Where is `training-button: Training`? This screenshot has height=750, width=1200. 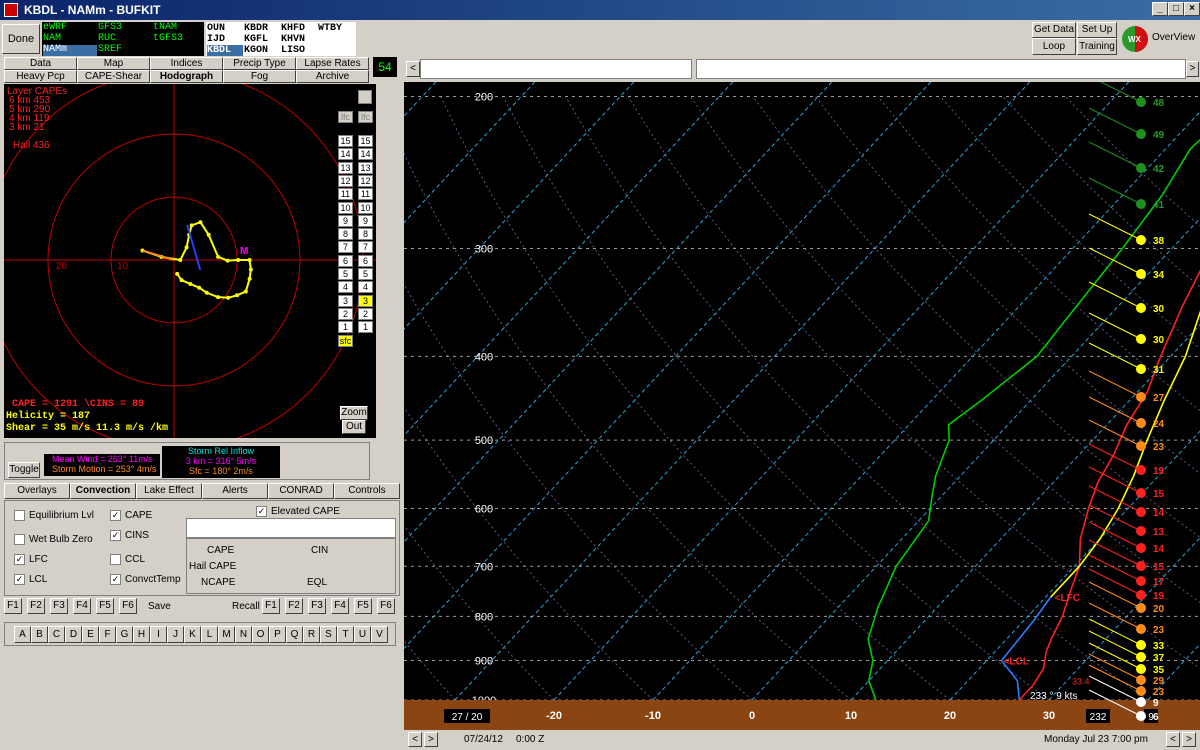 training-button: Training is located at coordinates (1097, 46).